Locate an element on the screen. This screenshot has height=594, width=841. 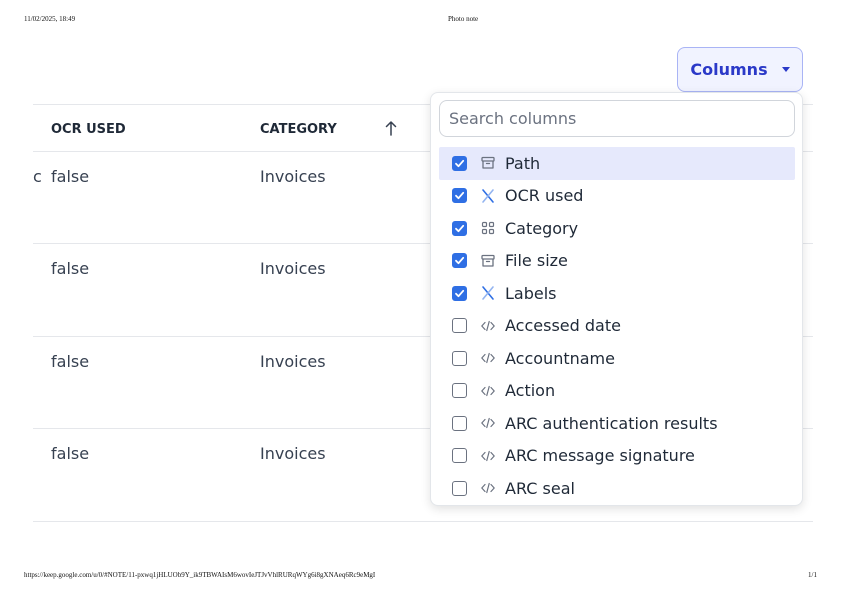
column-option-label: Action is located at coordinates (530, 391).